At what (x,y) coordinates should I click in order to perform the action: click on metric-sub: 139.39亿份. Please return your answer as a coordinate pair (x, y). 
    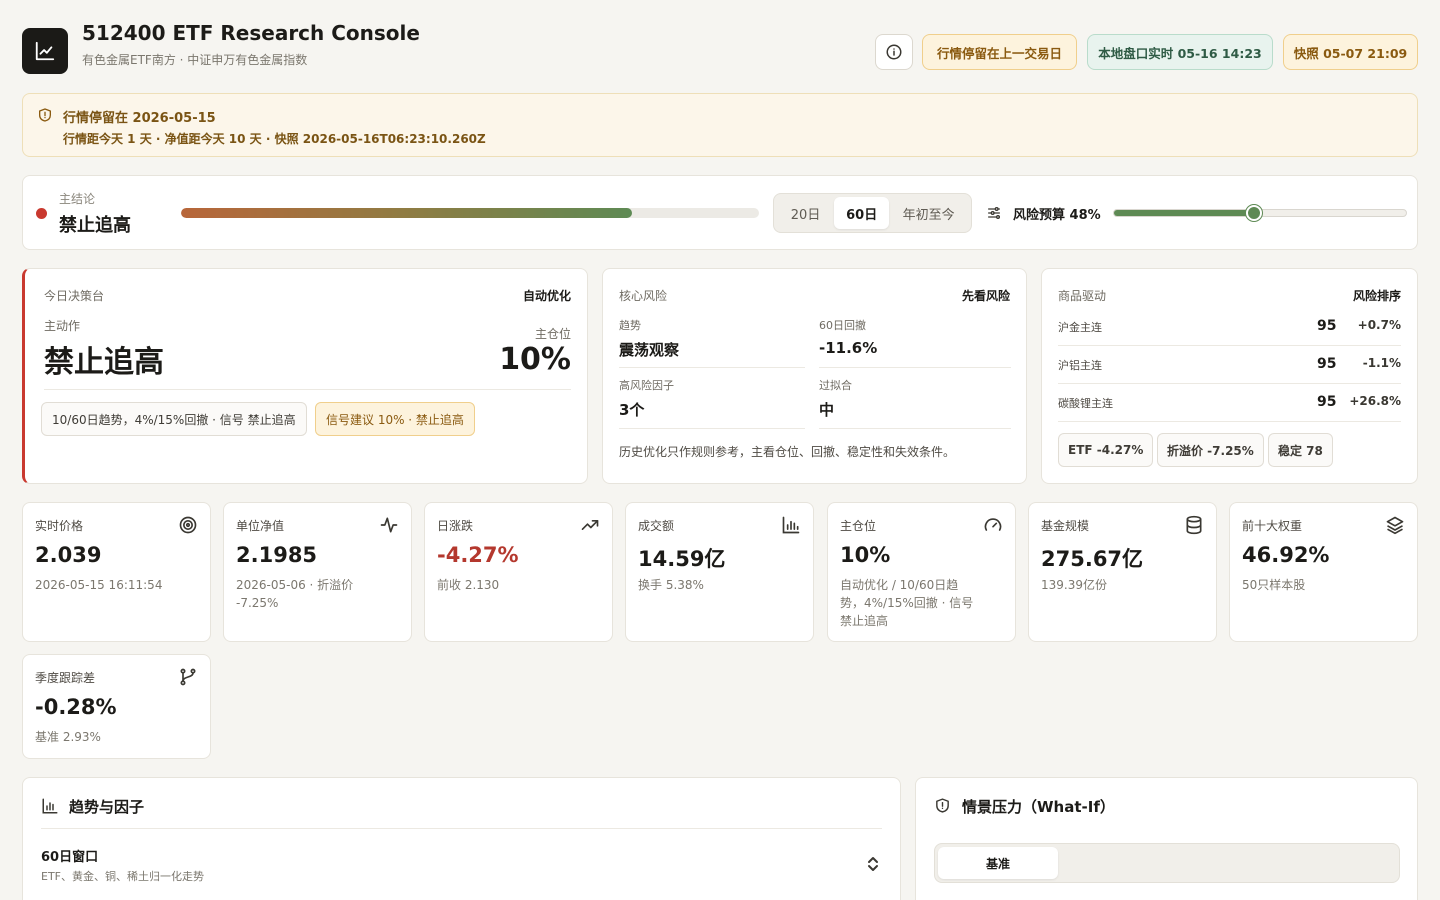
    Looking at the image, I should click on (1074, 585).